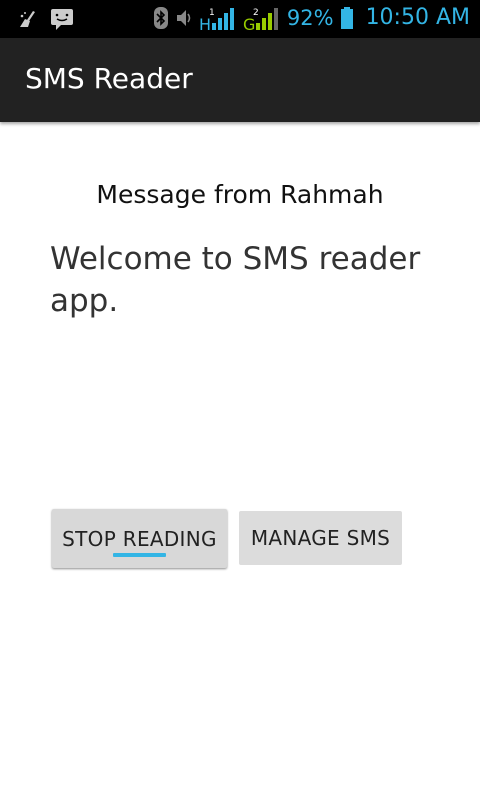 This screenshot has height=800, width=480. I want to click on action-bar: SMS Reader, so click(240, 80).